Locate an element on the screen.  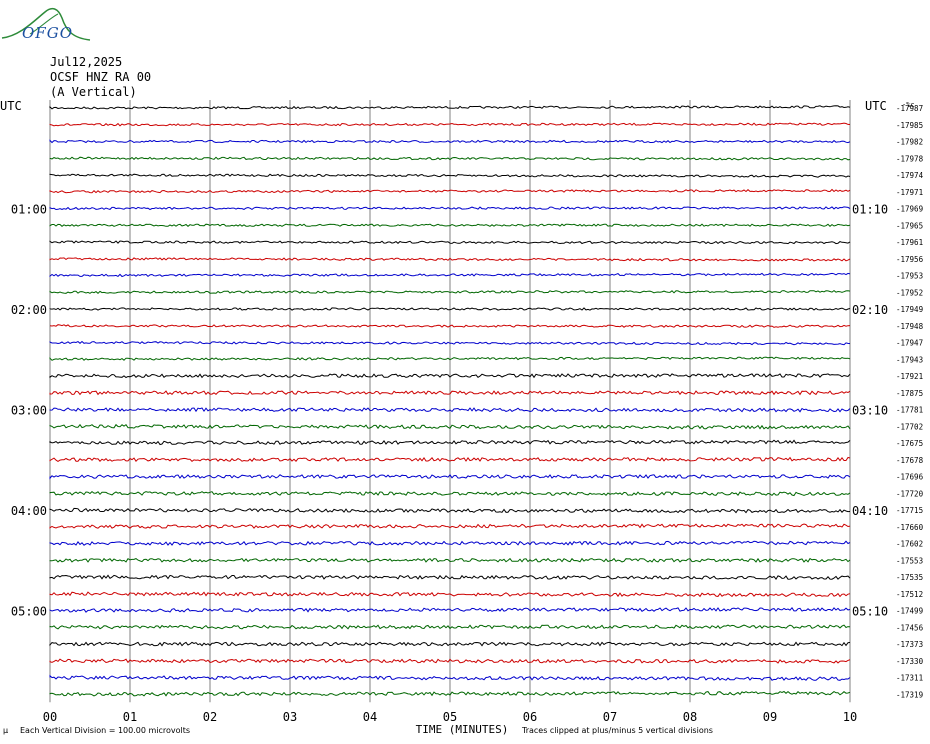
right-utc-label: UTC is located at coordinates (876, 106).